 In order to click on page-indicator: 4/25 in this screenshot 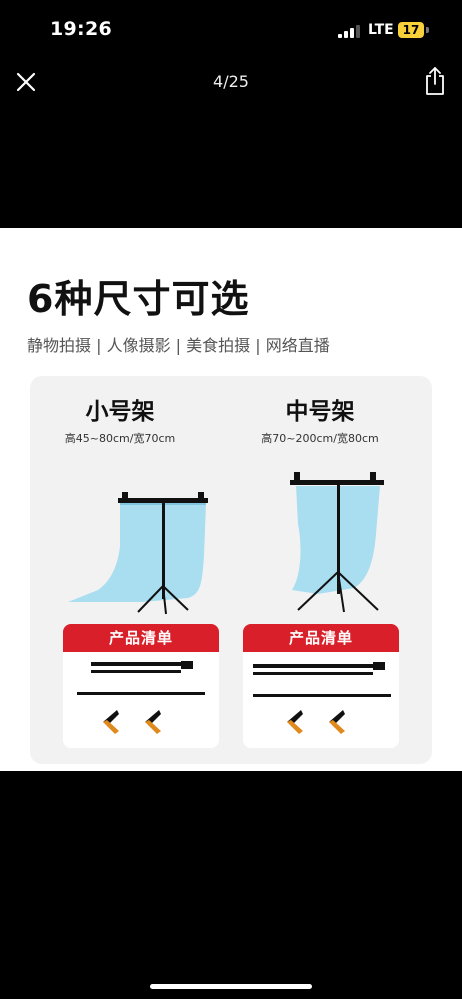, I will do `click(231, 81)`.